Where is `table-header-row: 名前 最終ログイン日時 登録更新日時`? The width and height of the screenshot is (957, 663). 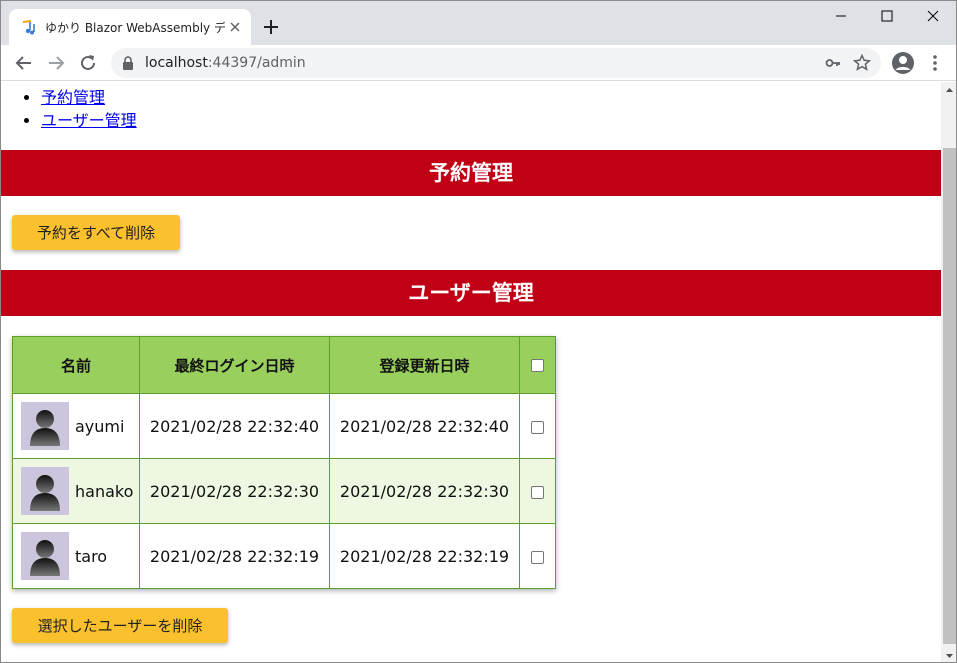
table-header-row: 名前 最終ログイン日時 登録更新日時 is located at coordinates (284, 365).